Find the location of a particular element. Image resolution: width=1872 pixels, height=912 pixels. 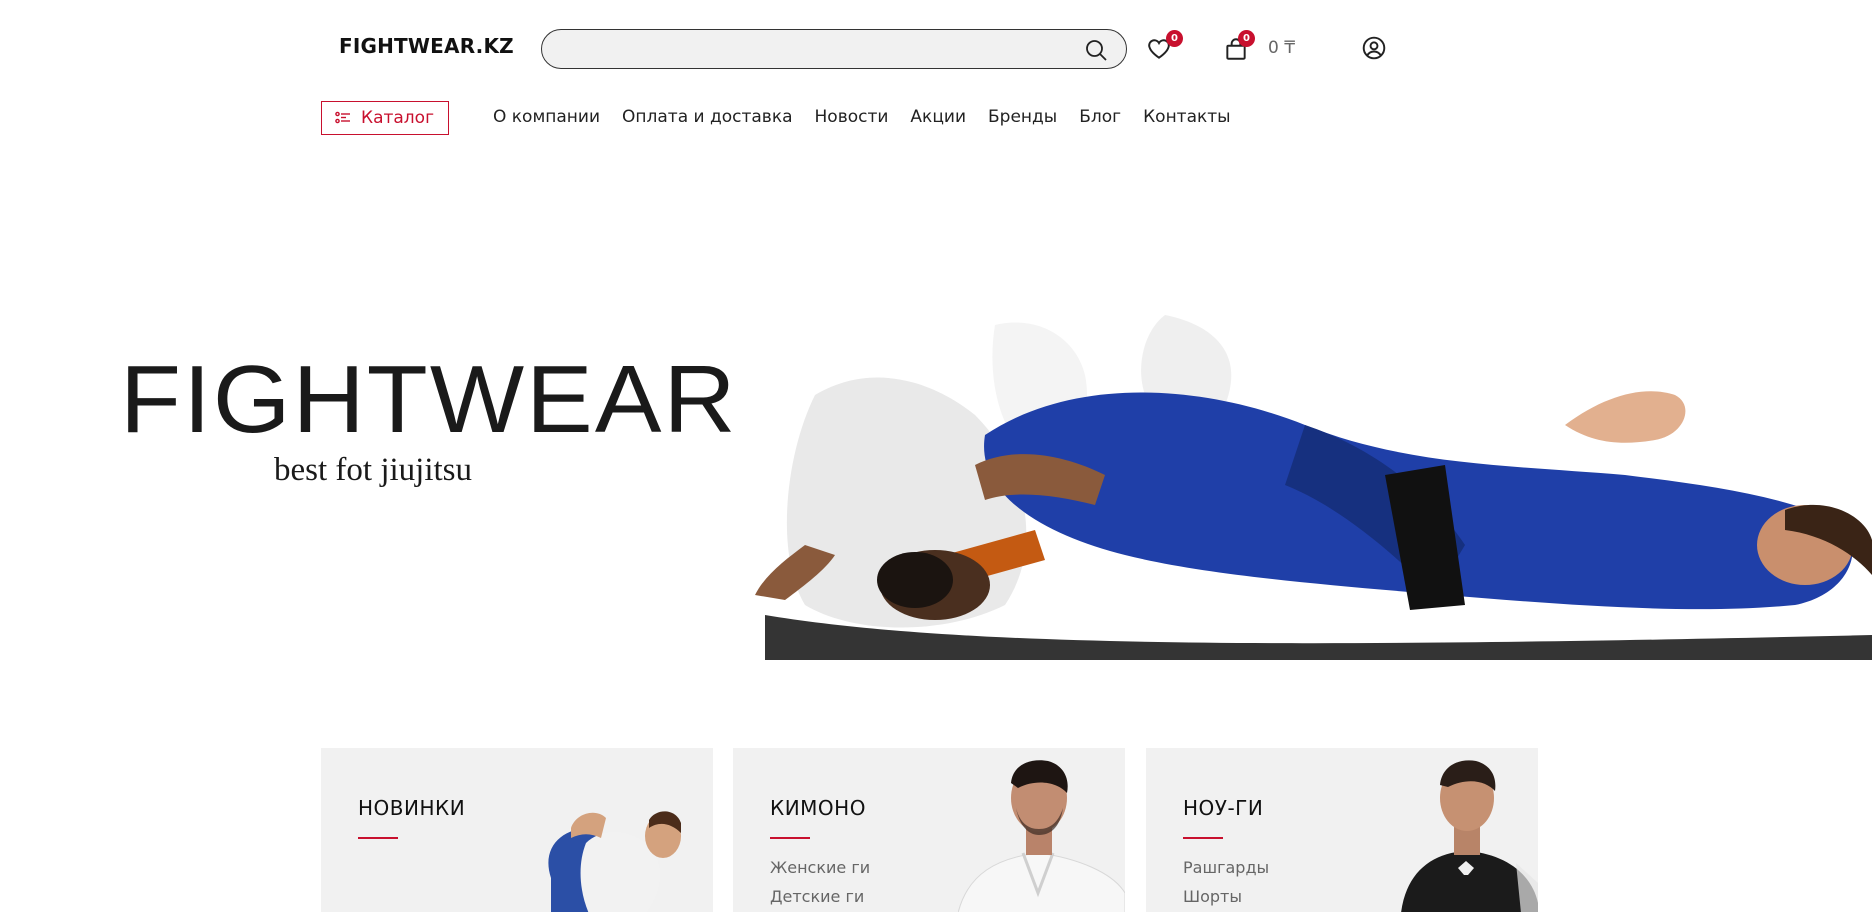

category-card-kimono: КИМОНО Женские ги Детские ги is located at coordinates (929, 830).